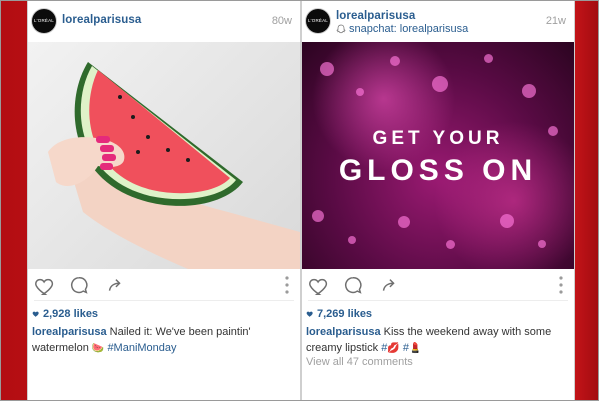 The height and width of the screenshot is (401, 599). I want to click on kiss-emoji: 💋, so click(393, 348).